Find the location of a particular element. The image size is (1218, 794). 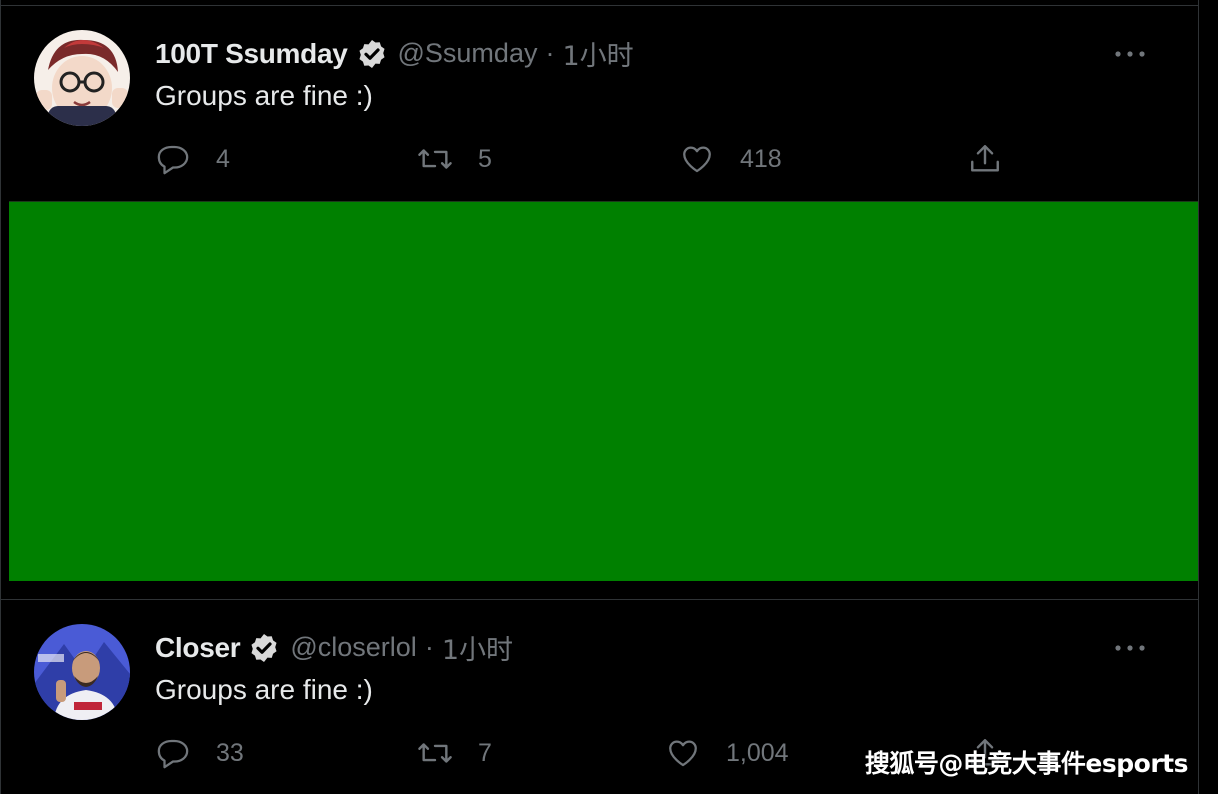

like-button: 1,004 is located at coordinates (727, 753).